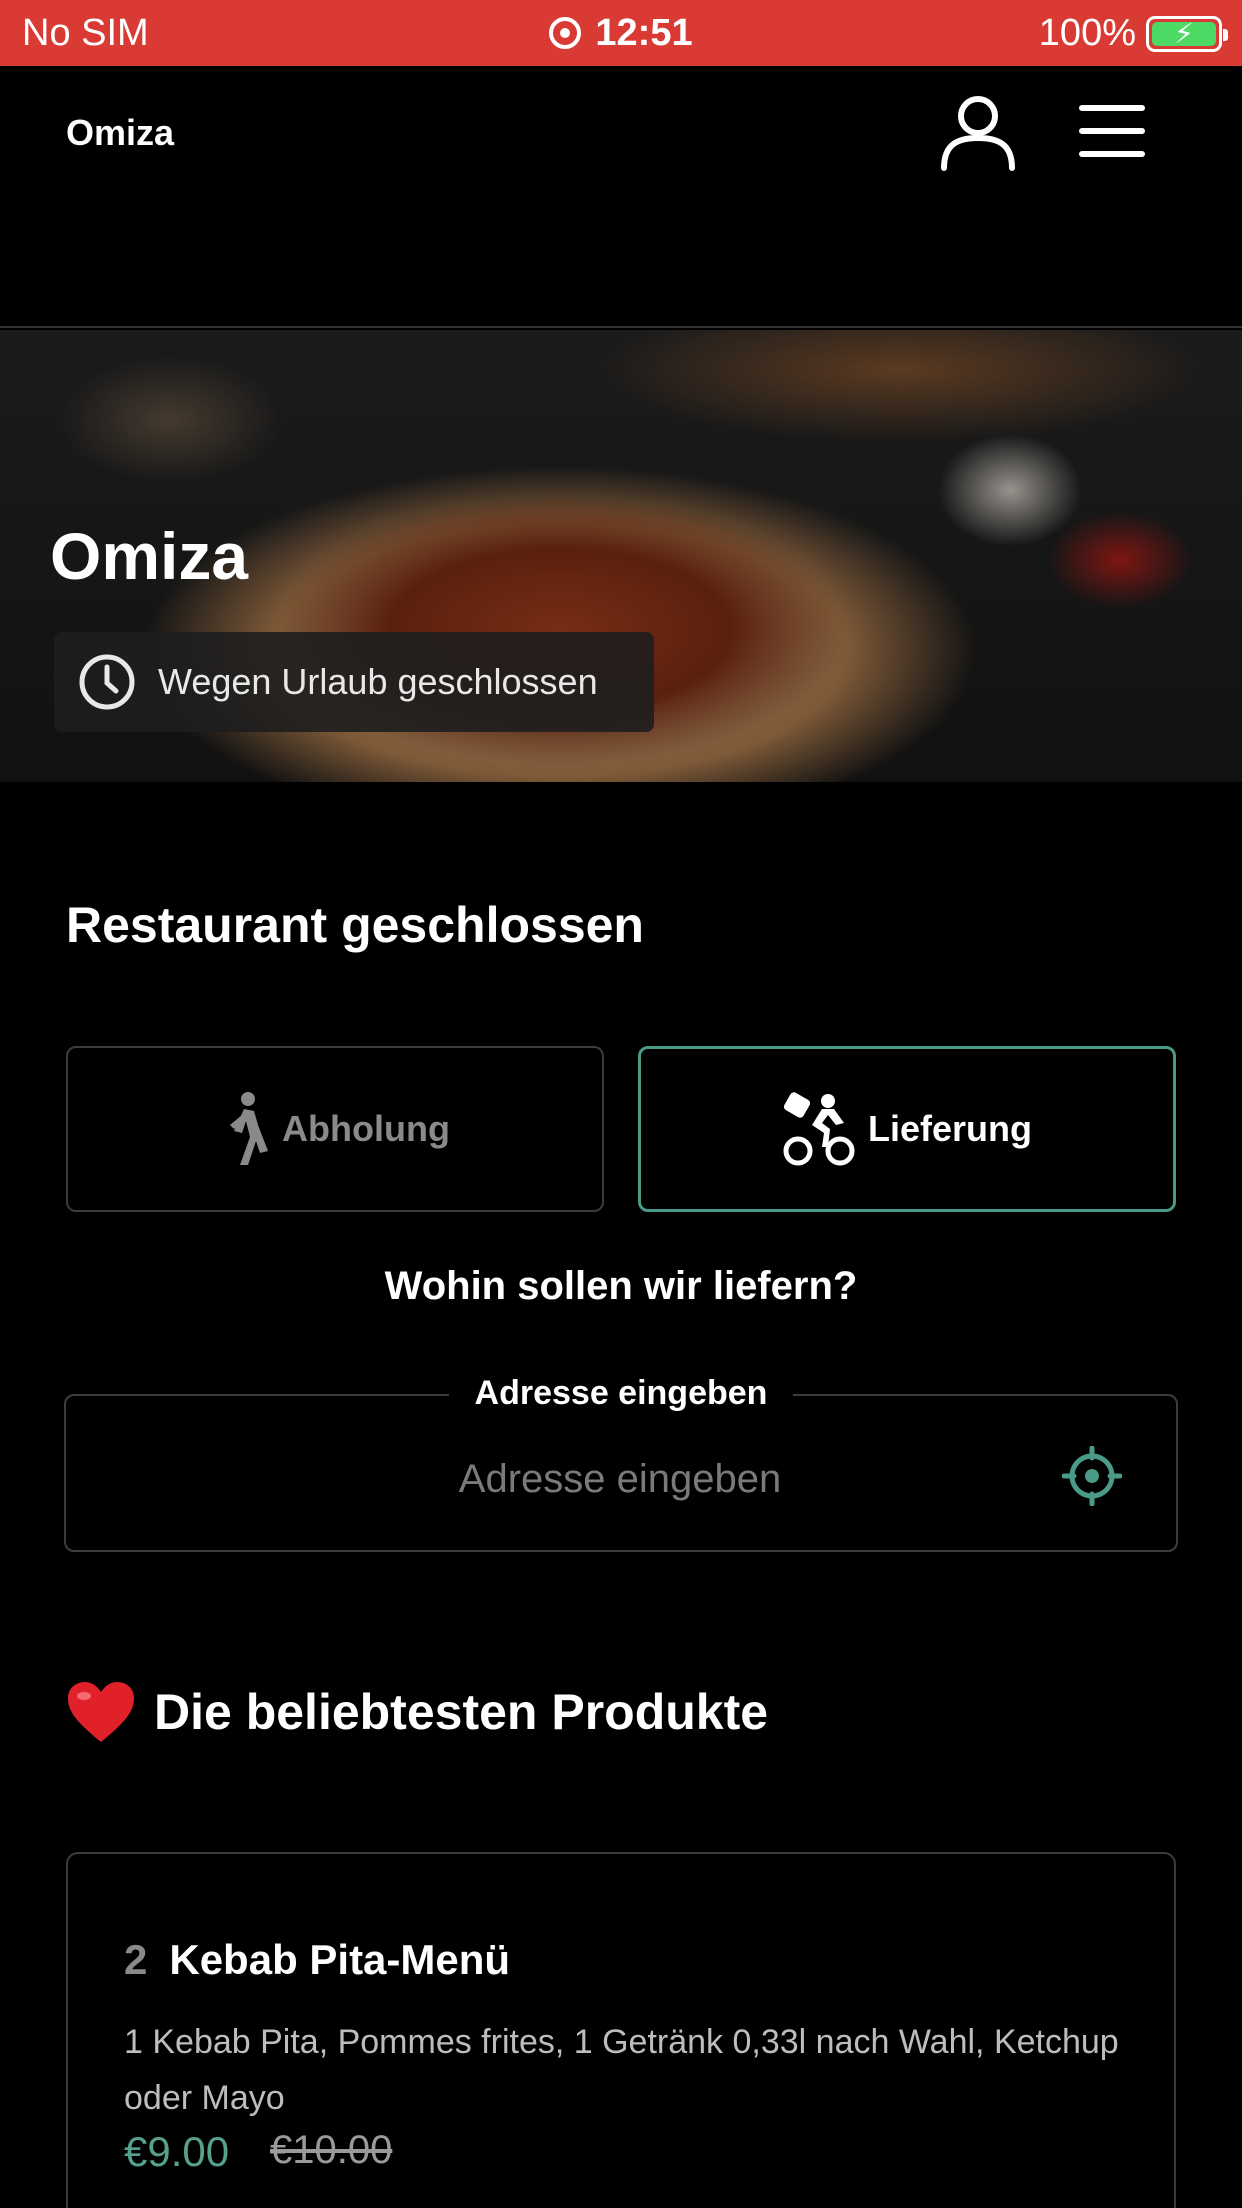 This screenshot has width=1242, height=2208. Describe the element at coordinates (1187, 33) in the screenshot. I see `battery-icon: ⚡` at that location.